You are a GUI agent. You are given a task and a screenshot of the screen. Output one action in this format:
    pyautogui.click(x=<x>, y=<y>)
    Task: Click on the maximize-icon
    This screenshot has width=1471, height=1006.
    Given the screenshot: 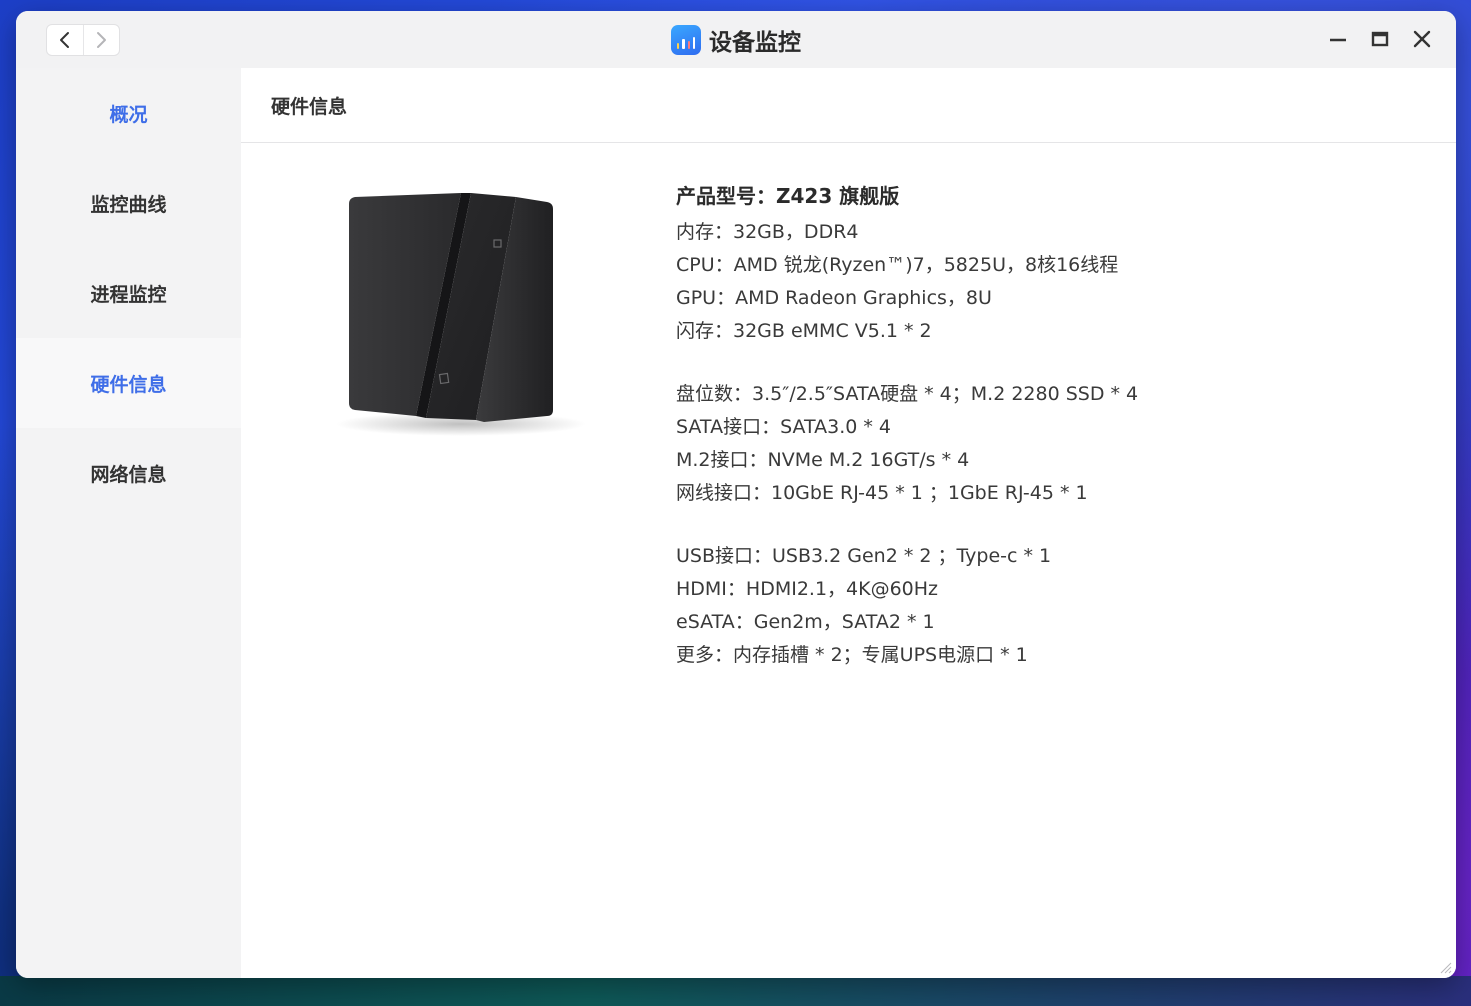 What is the action you would take?
    pyautogui.click(x=1380, y=39)
    